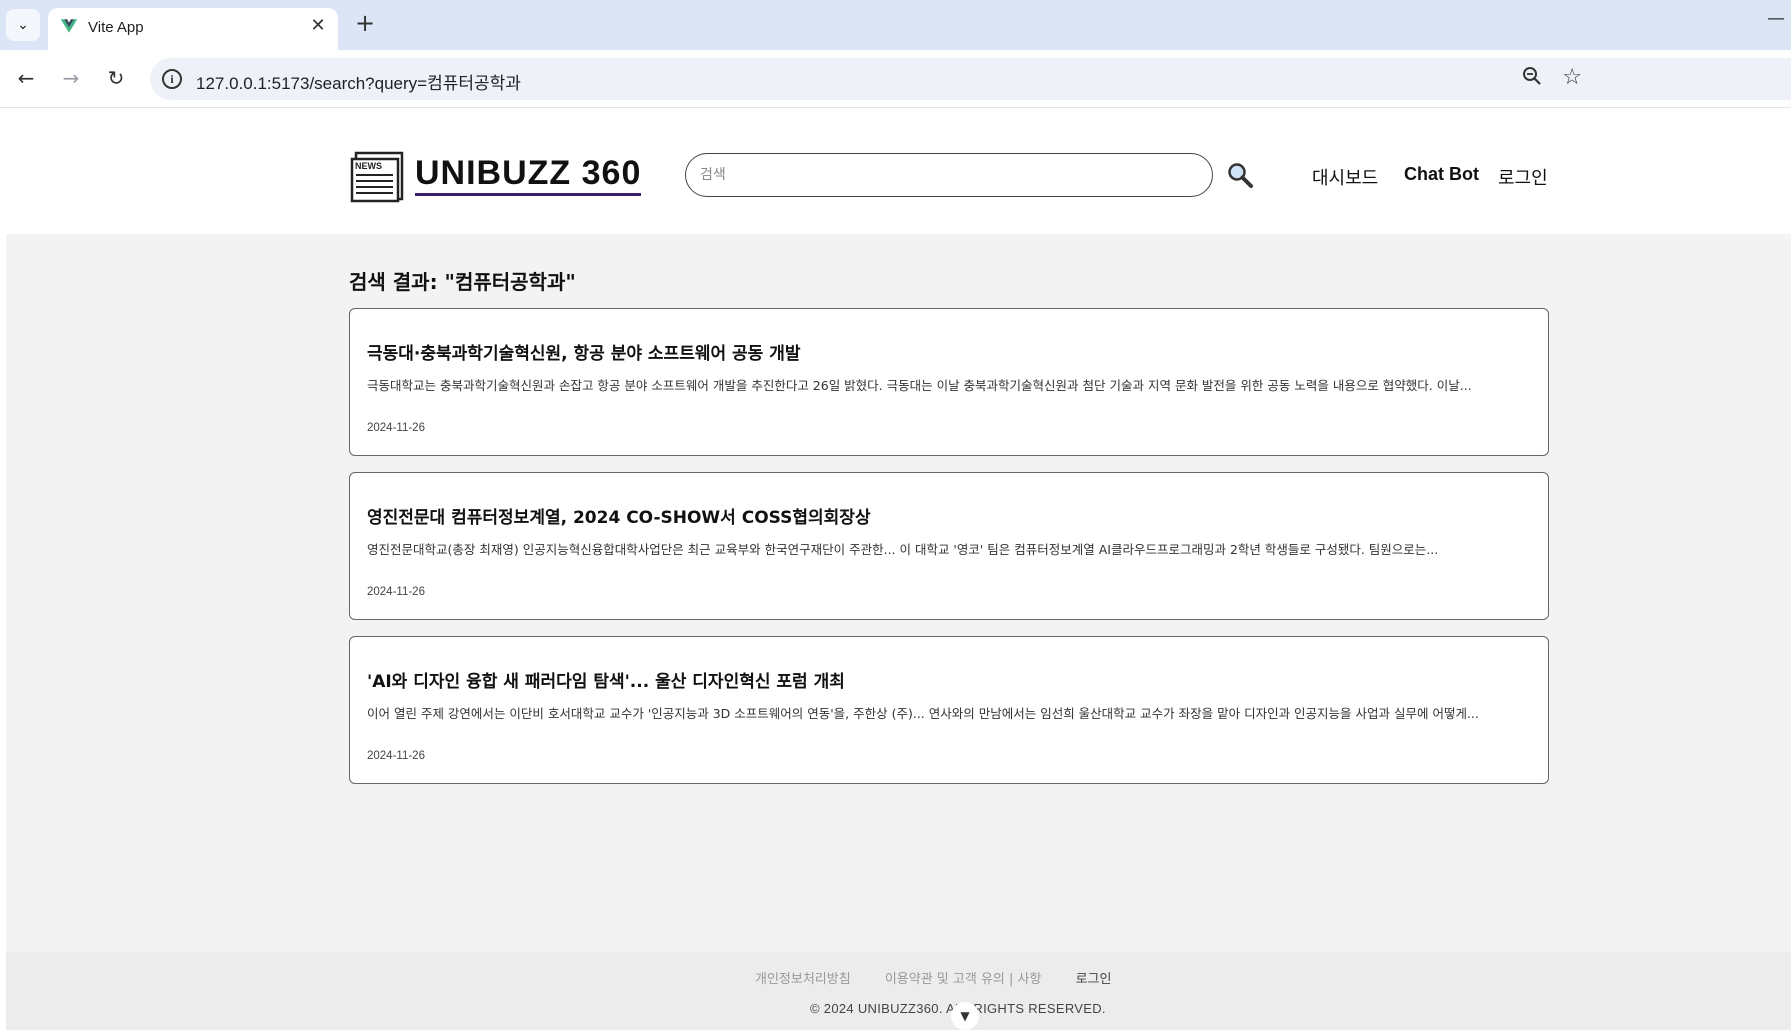  I want to click on info-icon: i, so click(172, 79).